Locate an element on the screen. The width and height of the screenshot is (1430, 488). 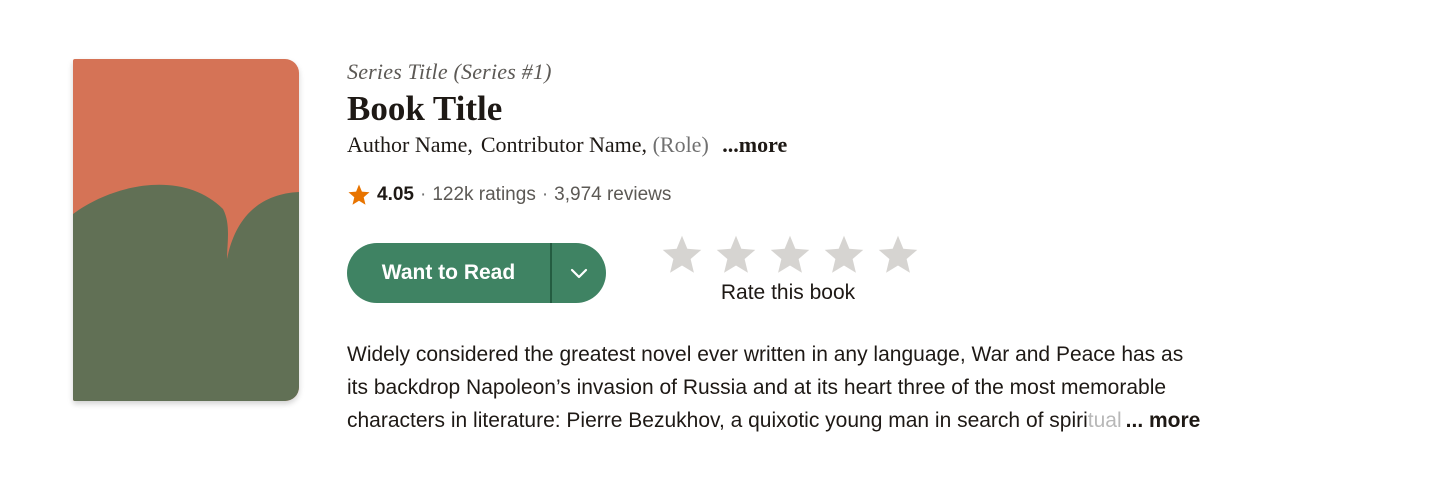
description-faded-text: tual is located at coordinates (1104, 420).